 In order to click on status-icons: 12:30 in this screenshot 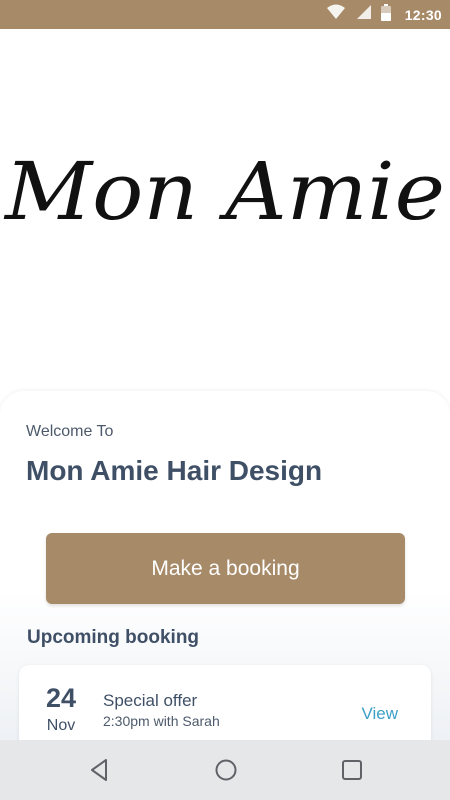, I will do `click(384, 14)`.